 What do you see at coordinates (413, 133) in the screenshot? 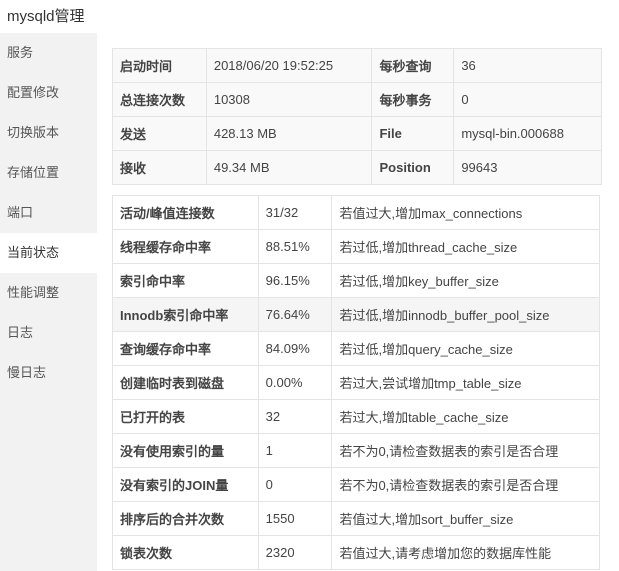
I see `info-key: File` at bounding box center [413, 133].